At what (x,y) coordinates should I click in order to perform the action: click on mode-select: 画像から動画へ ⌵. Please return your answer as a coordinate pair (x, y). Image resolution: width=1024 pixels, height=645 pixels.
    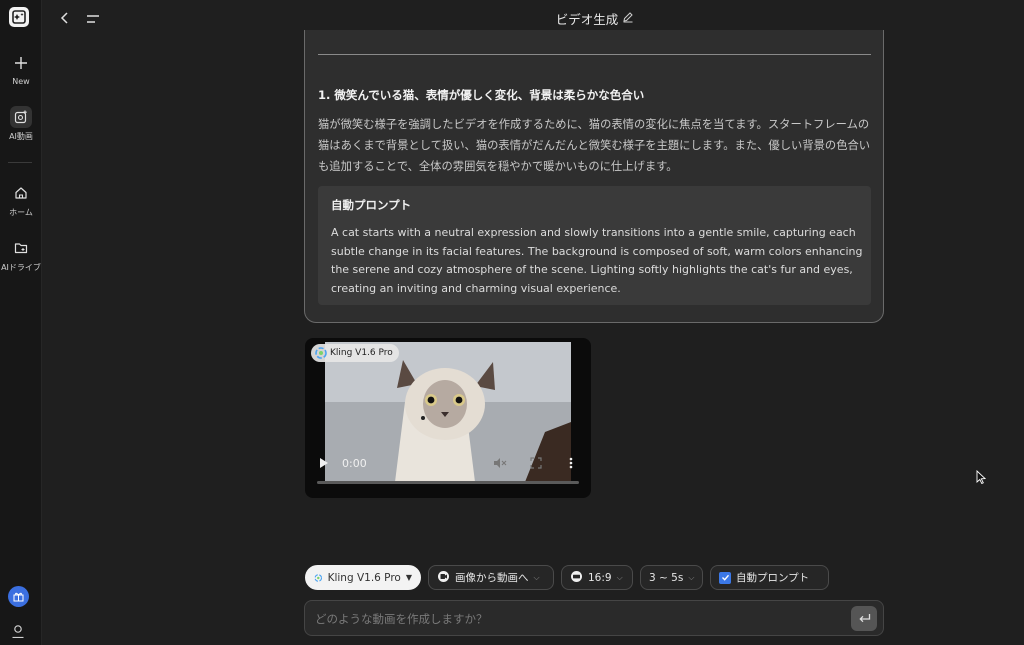
    Looking at the image, I should click on (491, 577).